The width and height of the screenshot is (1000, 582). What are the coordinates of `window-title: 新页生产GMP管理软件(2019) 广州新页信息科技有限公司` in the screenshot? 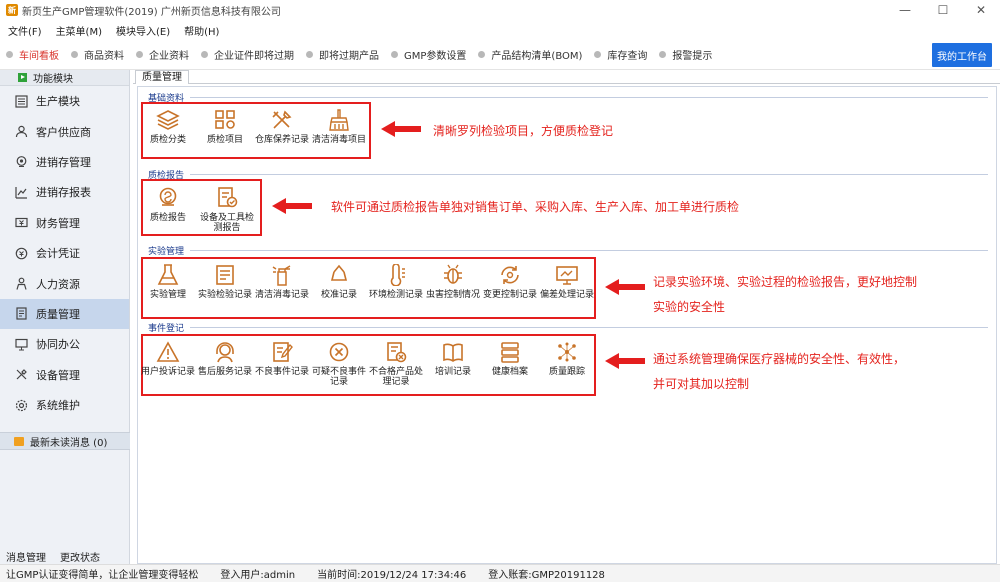 It's located at (151, 12).